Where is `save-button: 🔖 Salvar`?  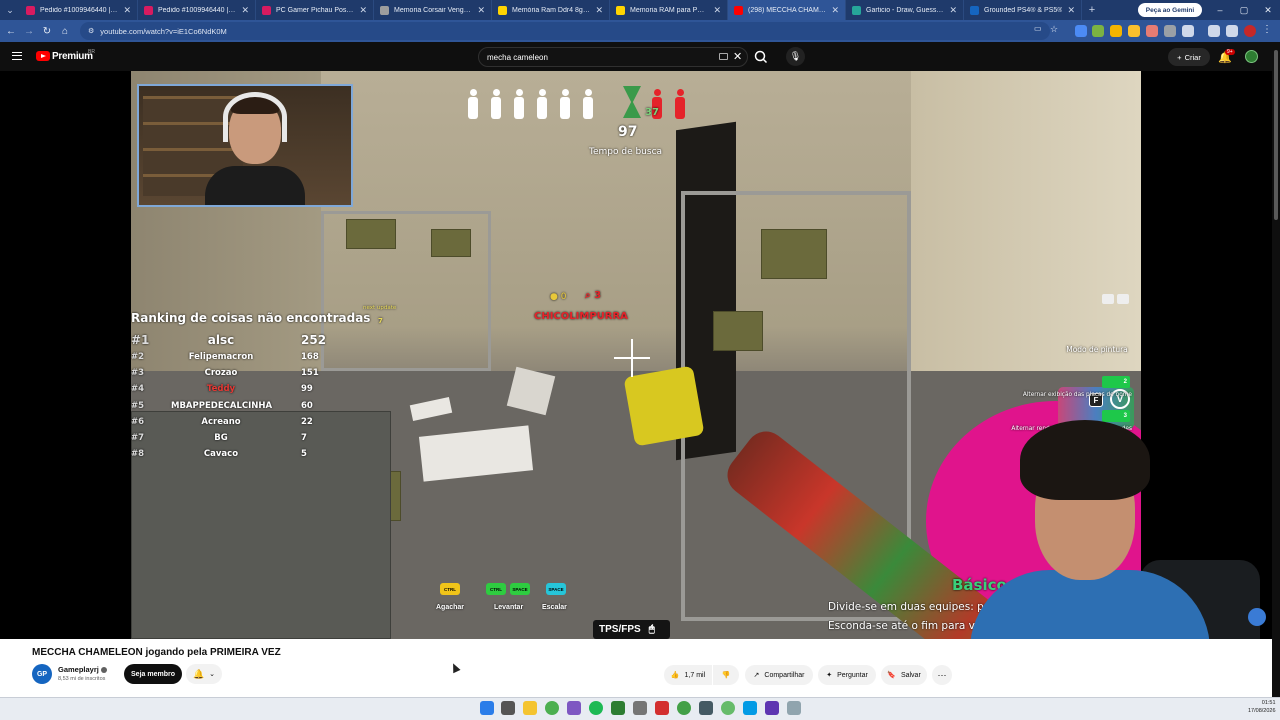 save-button: 🔖 Salvar is located at coordinates (904, 675).